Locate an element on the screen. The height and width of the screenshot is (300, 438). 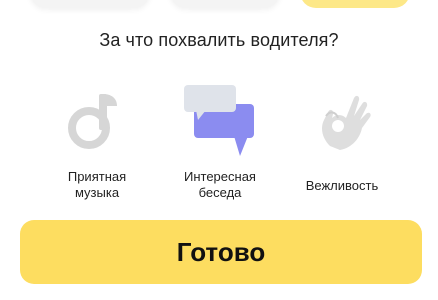
chat-bubbles-icon is located at coordinates (220, 122).